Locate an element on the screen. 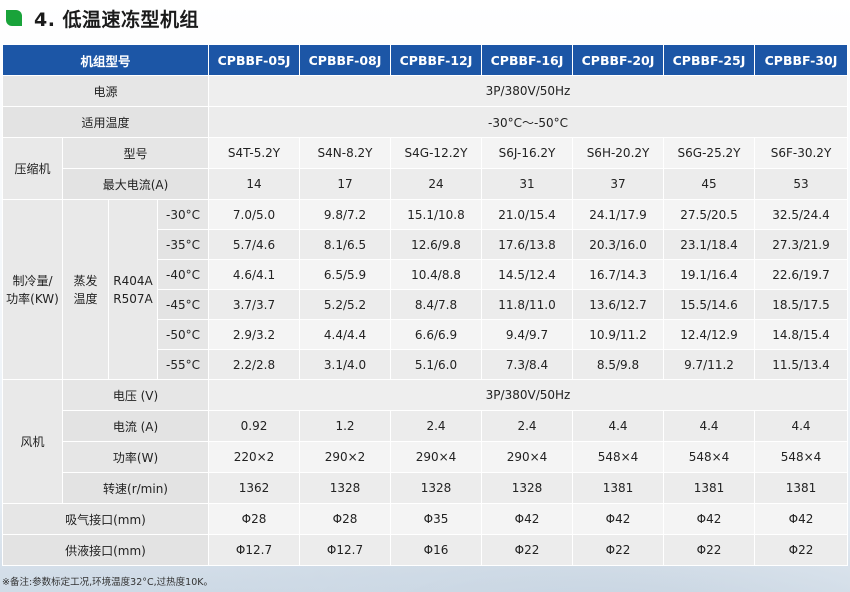 This screenshot has width=850, height=592. model-header: CPBBF-12J is located at coordinates (436, 60).